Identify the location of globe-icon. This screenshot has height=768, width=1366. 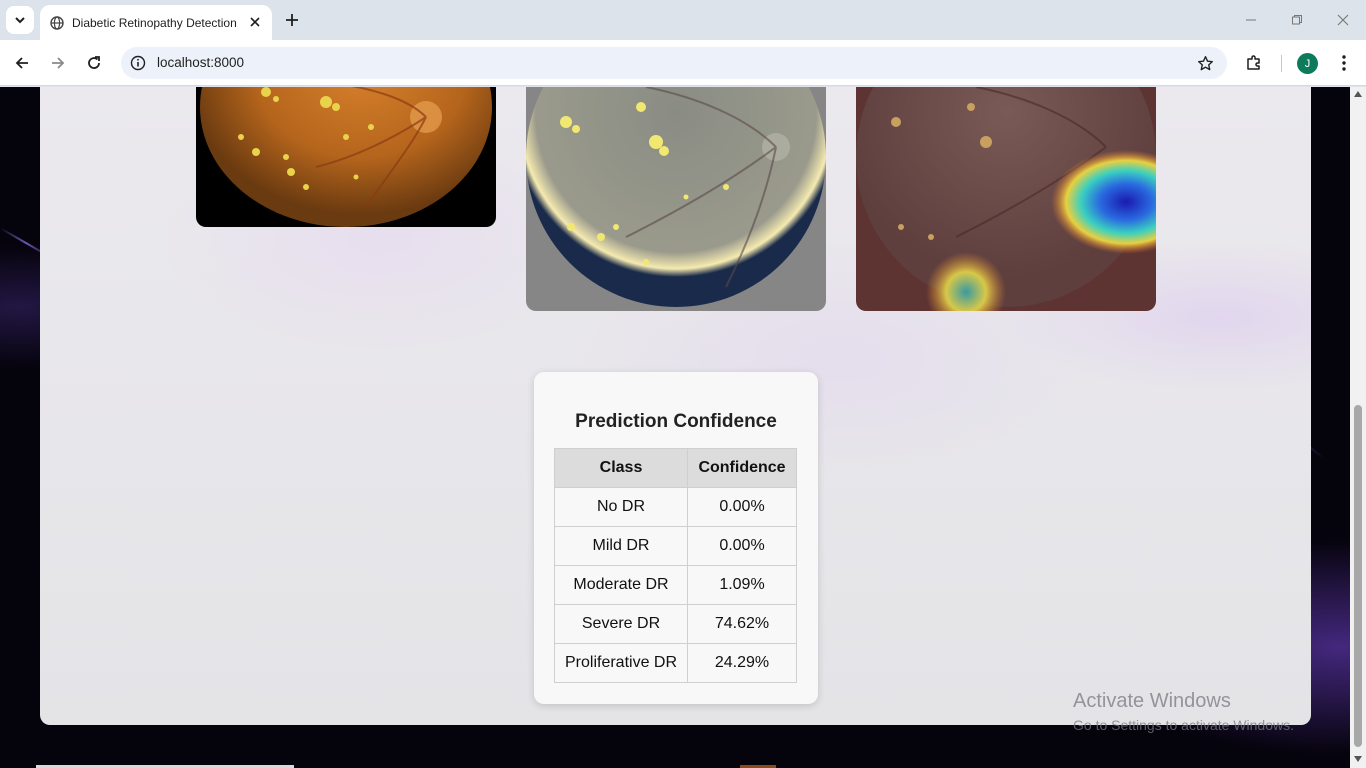
(57, 22).